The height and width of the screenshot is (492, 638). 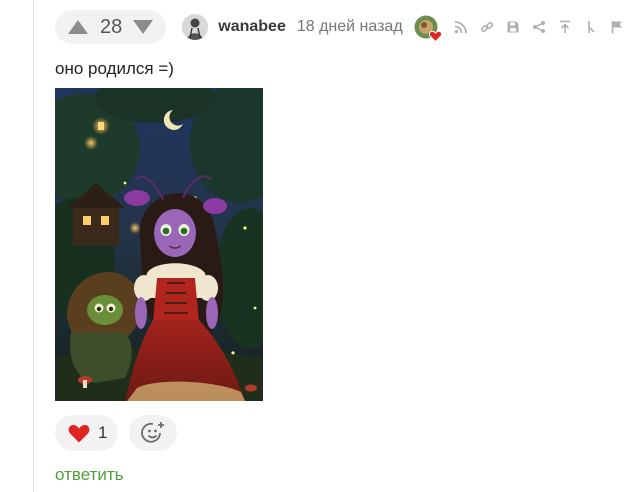 I want to click on author-avatar, so click(x=195, y=27).